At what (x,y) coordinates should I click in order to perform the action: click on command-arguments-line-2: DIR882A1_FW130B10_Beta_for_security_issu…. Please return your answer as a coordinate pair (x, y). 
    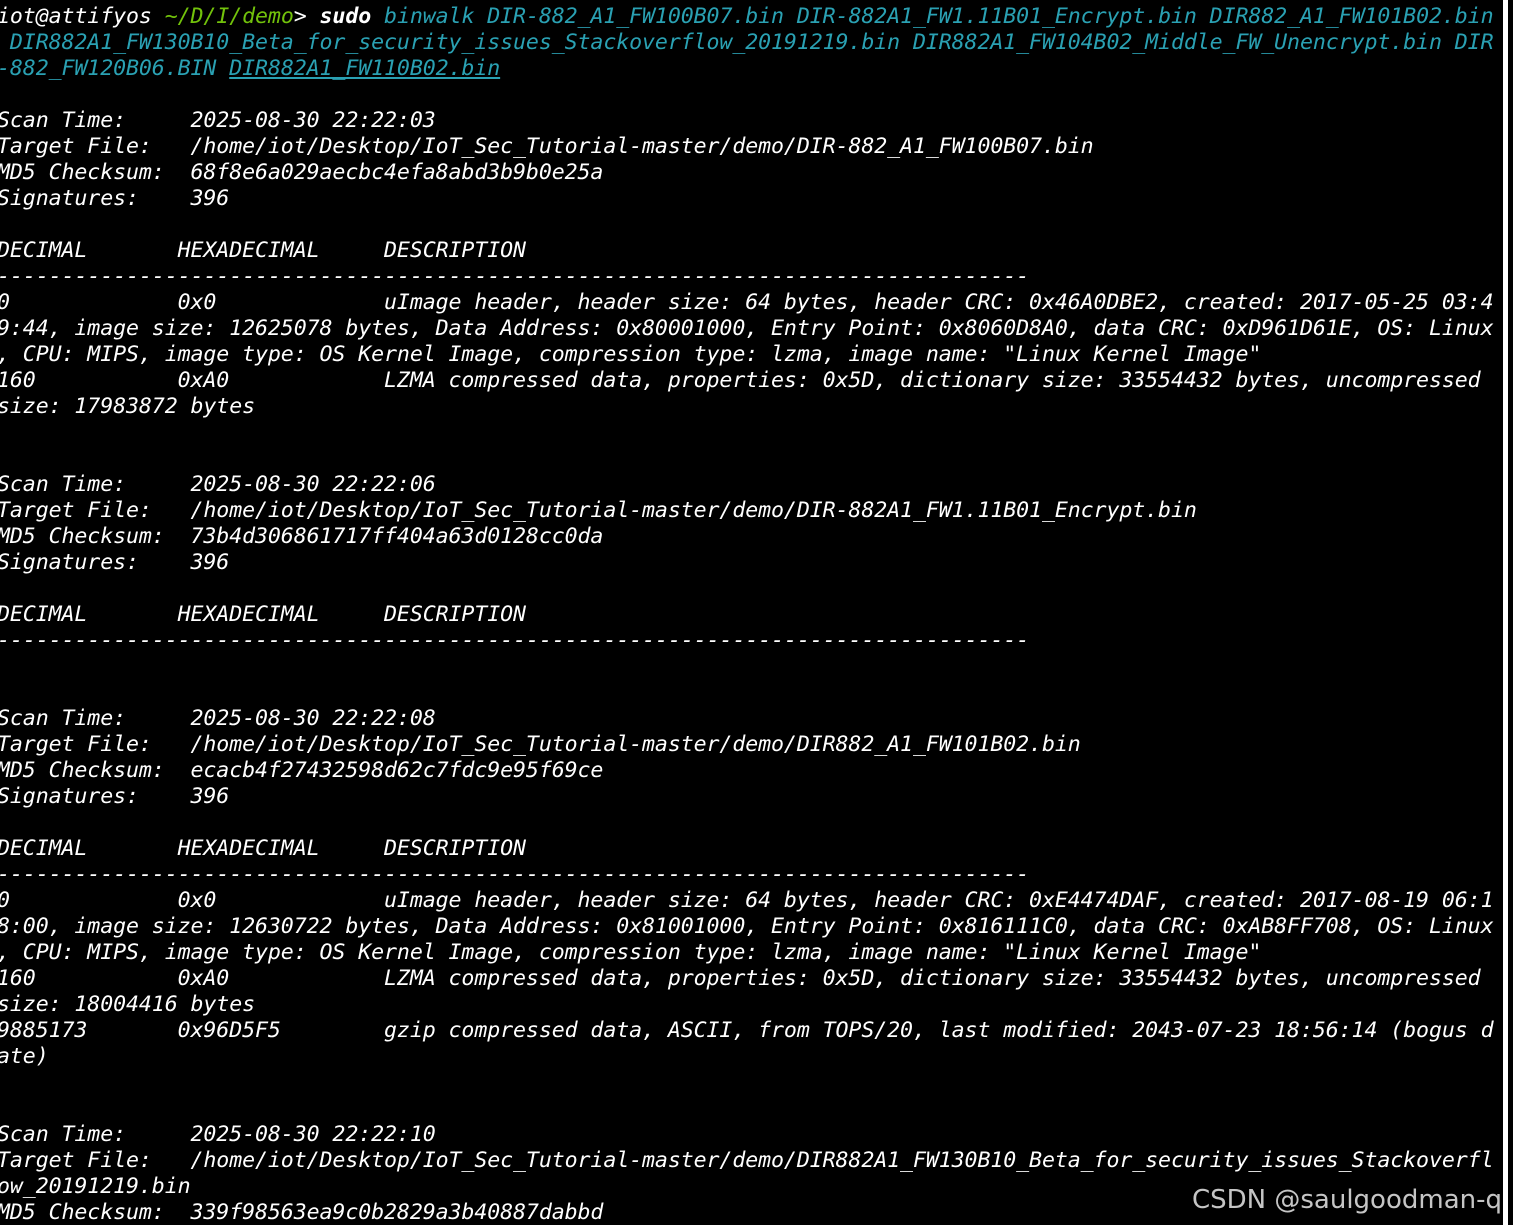
    Looking at the image, I should click on (747, 42).